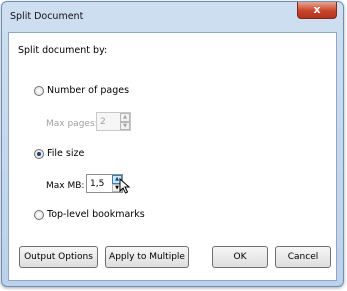 The image size is (347, 291). Describe the element at coordinates (317, 10) in the screenshot. I see `close-button: x` at that location.